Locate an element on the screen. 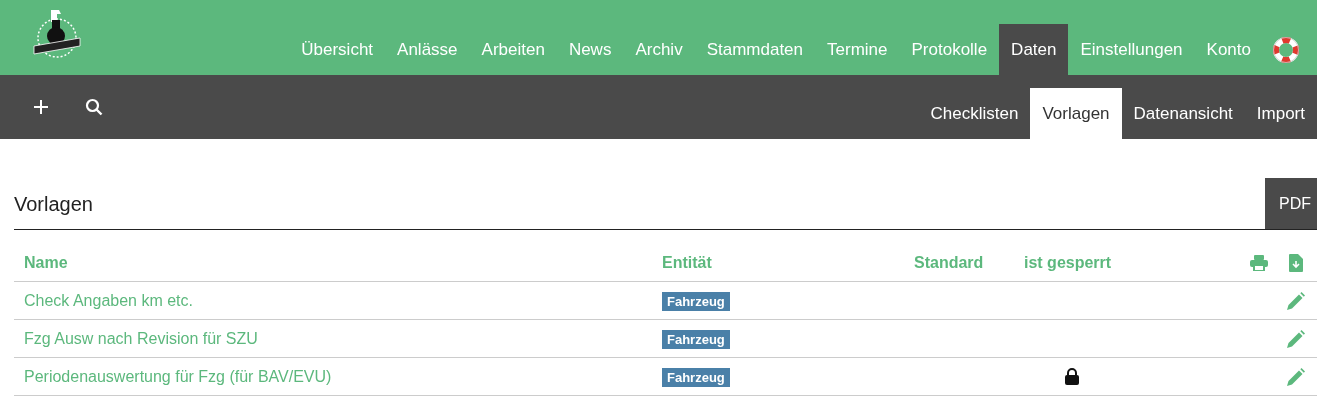 This screenshot has width=1317, height=403. template-link: Fzg Ausw nach Revision für SZU is located at coordinates (141, 338).